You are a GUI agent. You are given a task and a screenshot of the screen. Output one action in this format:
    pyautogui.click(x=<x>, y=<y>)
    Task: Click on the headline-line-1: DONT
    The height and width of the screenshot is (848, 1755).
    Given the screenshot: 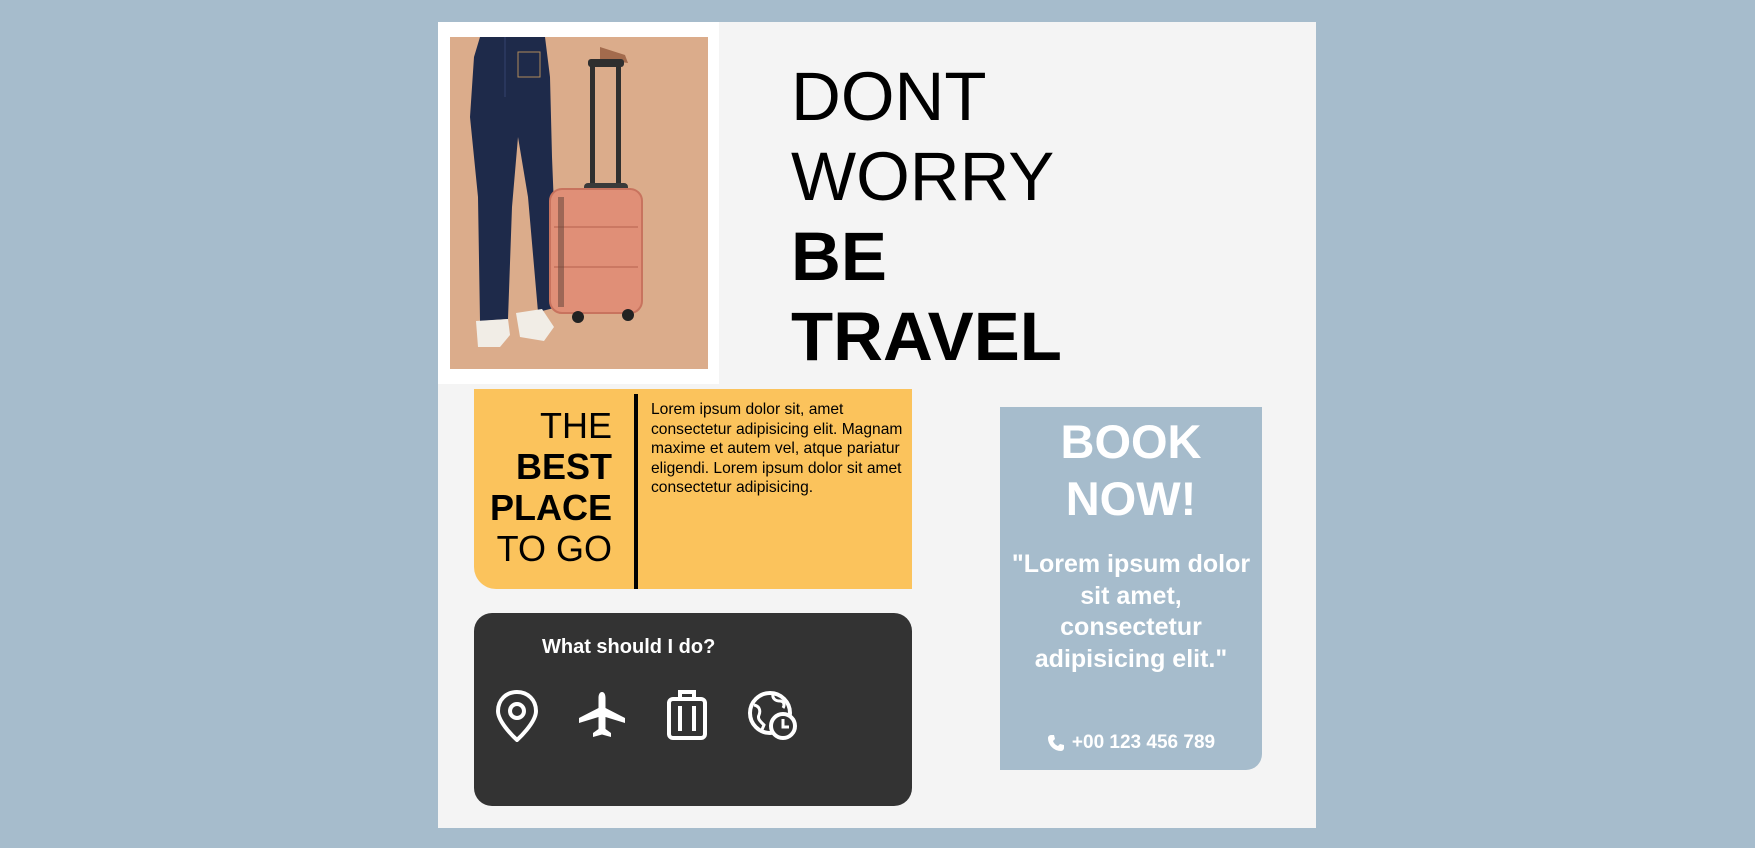 What is the action you would take?
    pyautogui.click(x=889, y=96)
    